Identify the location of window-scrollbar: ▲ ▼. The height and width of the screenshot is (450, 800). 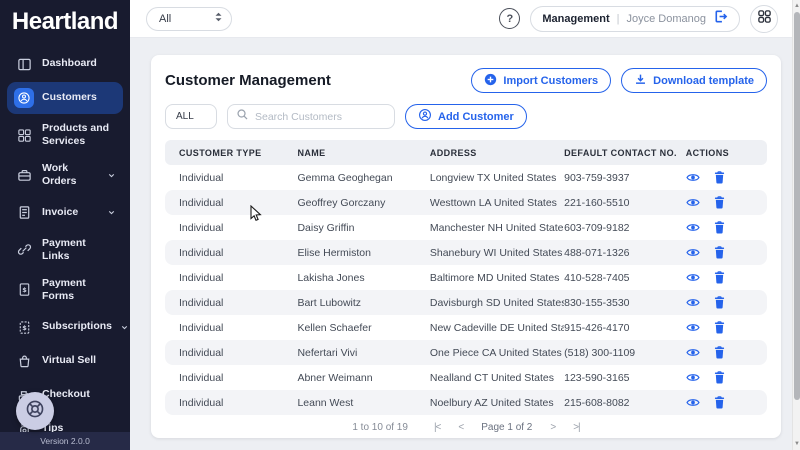
(796, 225).